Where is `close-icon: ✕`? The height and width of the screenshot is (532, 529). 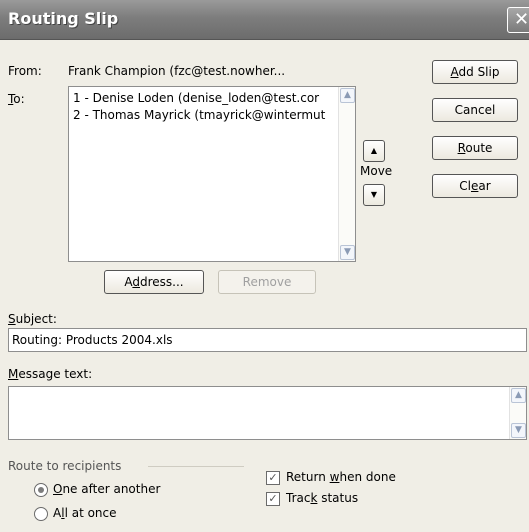 close-icon: ✕ is located at coordinates (521, 19).